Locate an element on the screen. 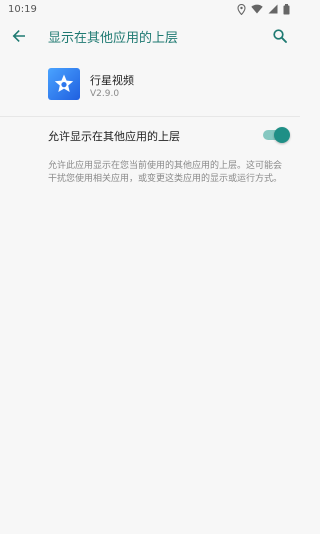 The image size is (320, 534). allow-overlay-setting-row: 允许显示在其他应用的上层 is located at coordinates (150, 135).